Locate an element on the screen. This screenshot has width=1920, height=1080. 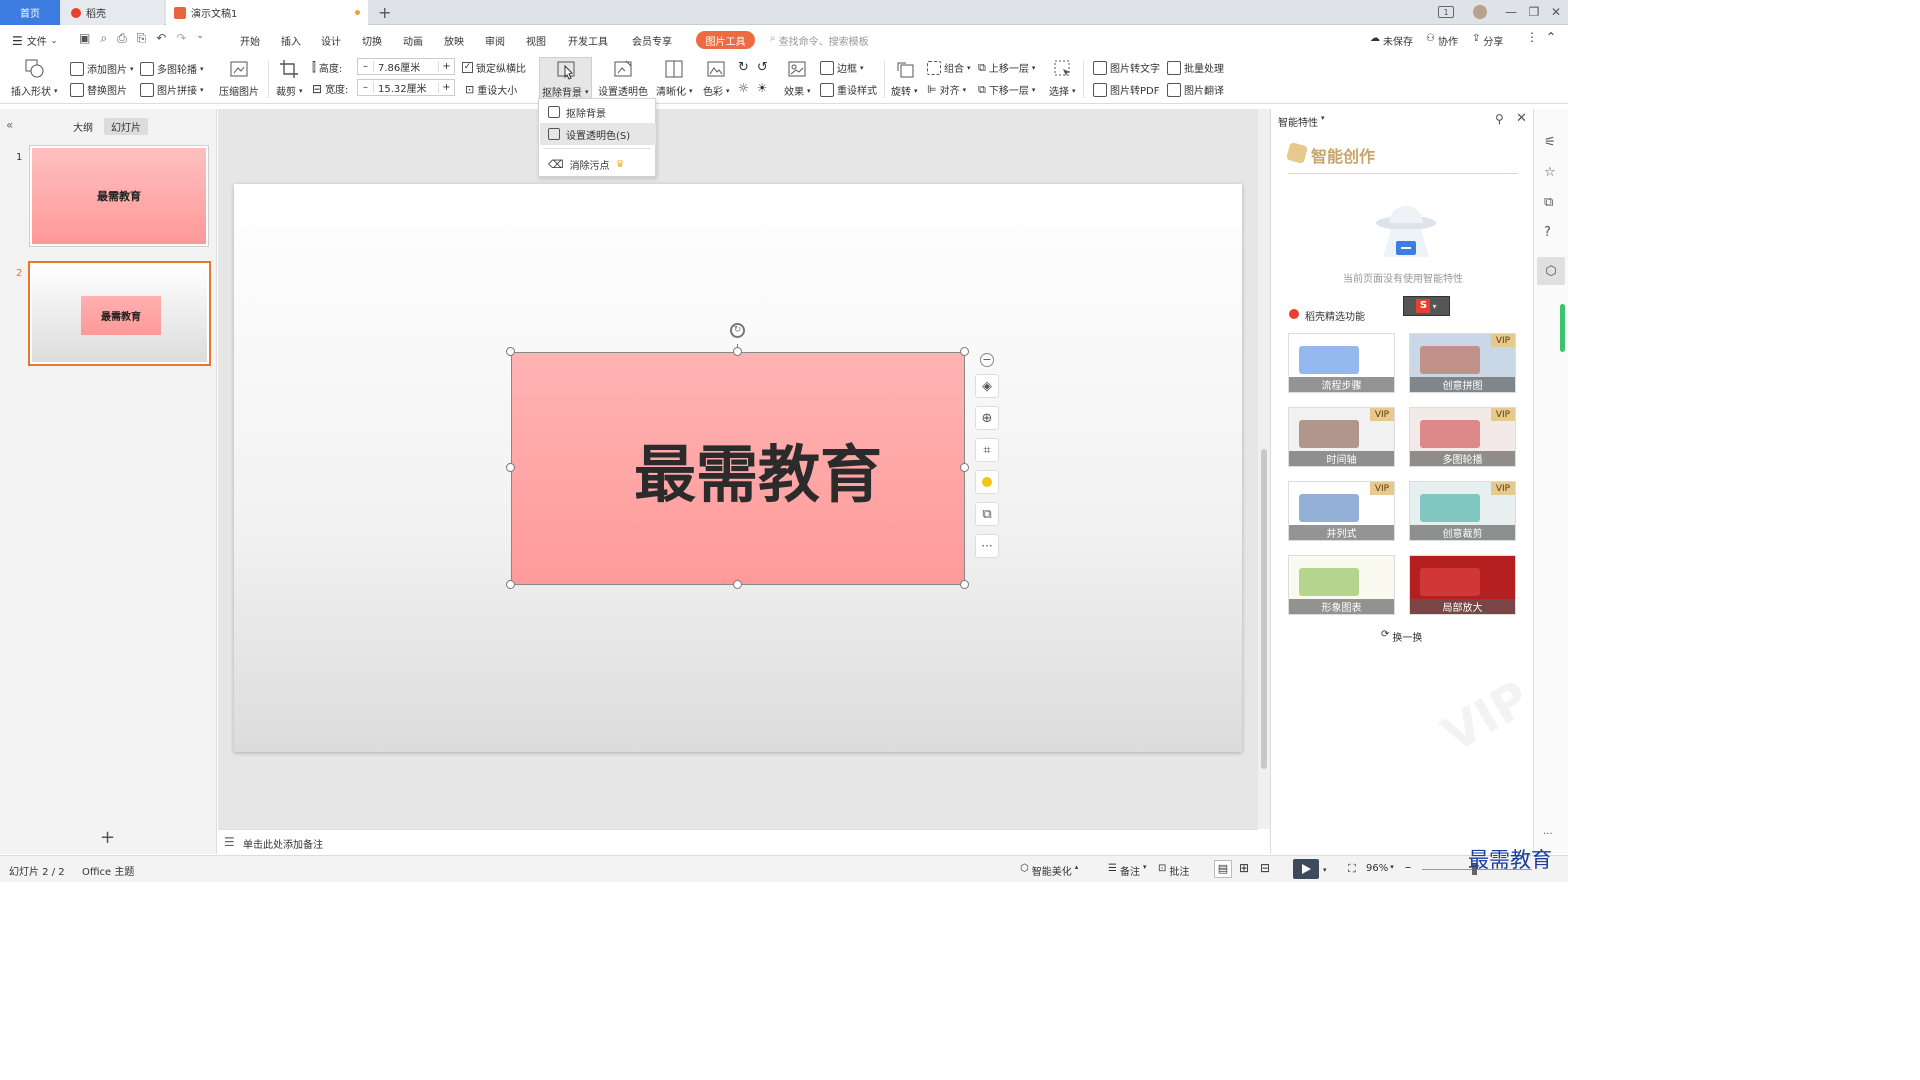
rotate-handle-icon: ↻ is located at coordinates (737, 330).